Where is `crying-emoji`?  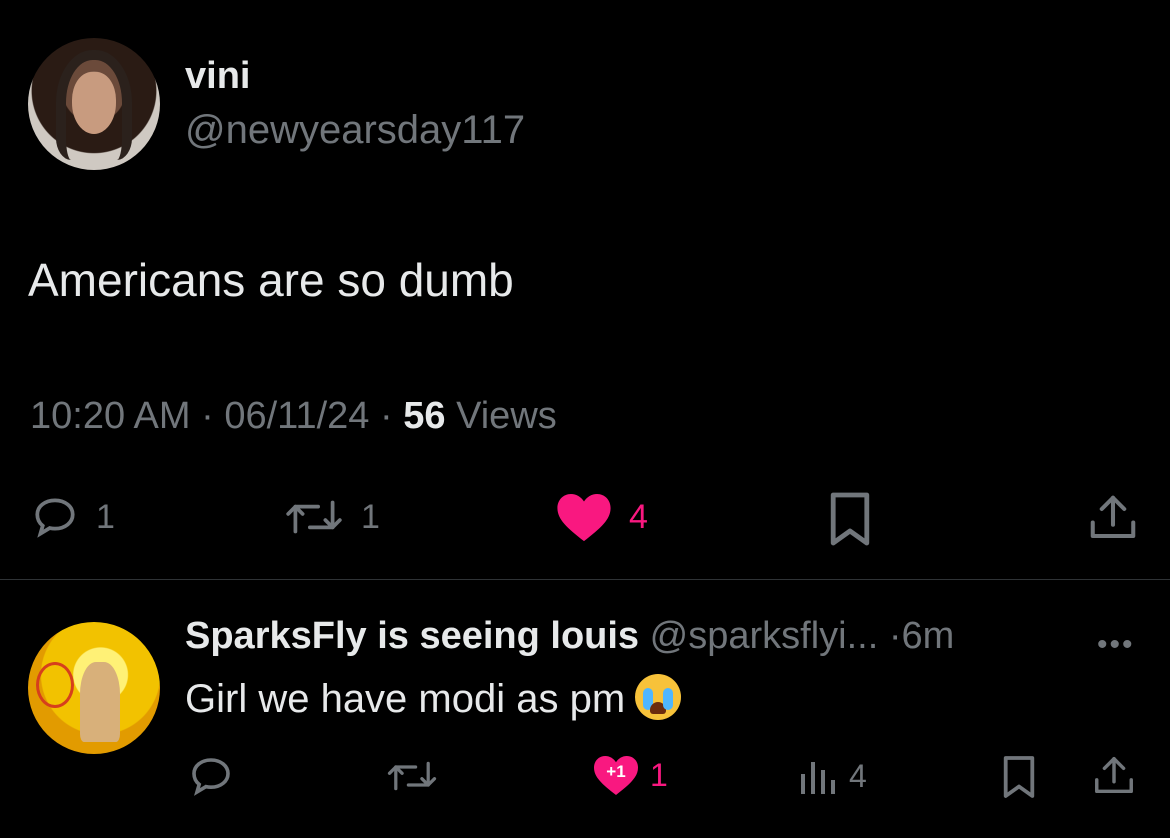 crying-emoji is located at coordinates (658, 697).